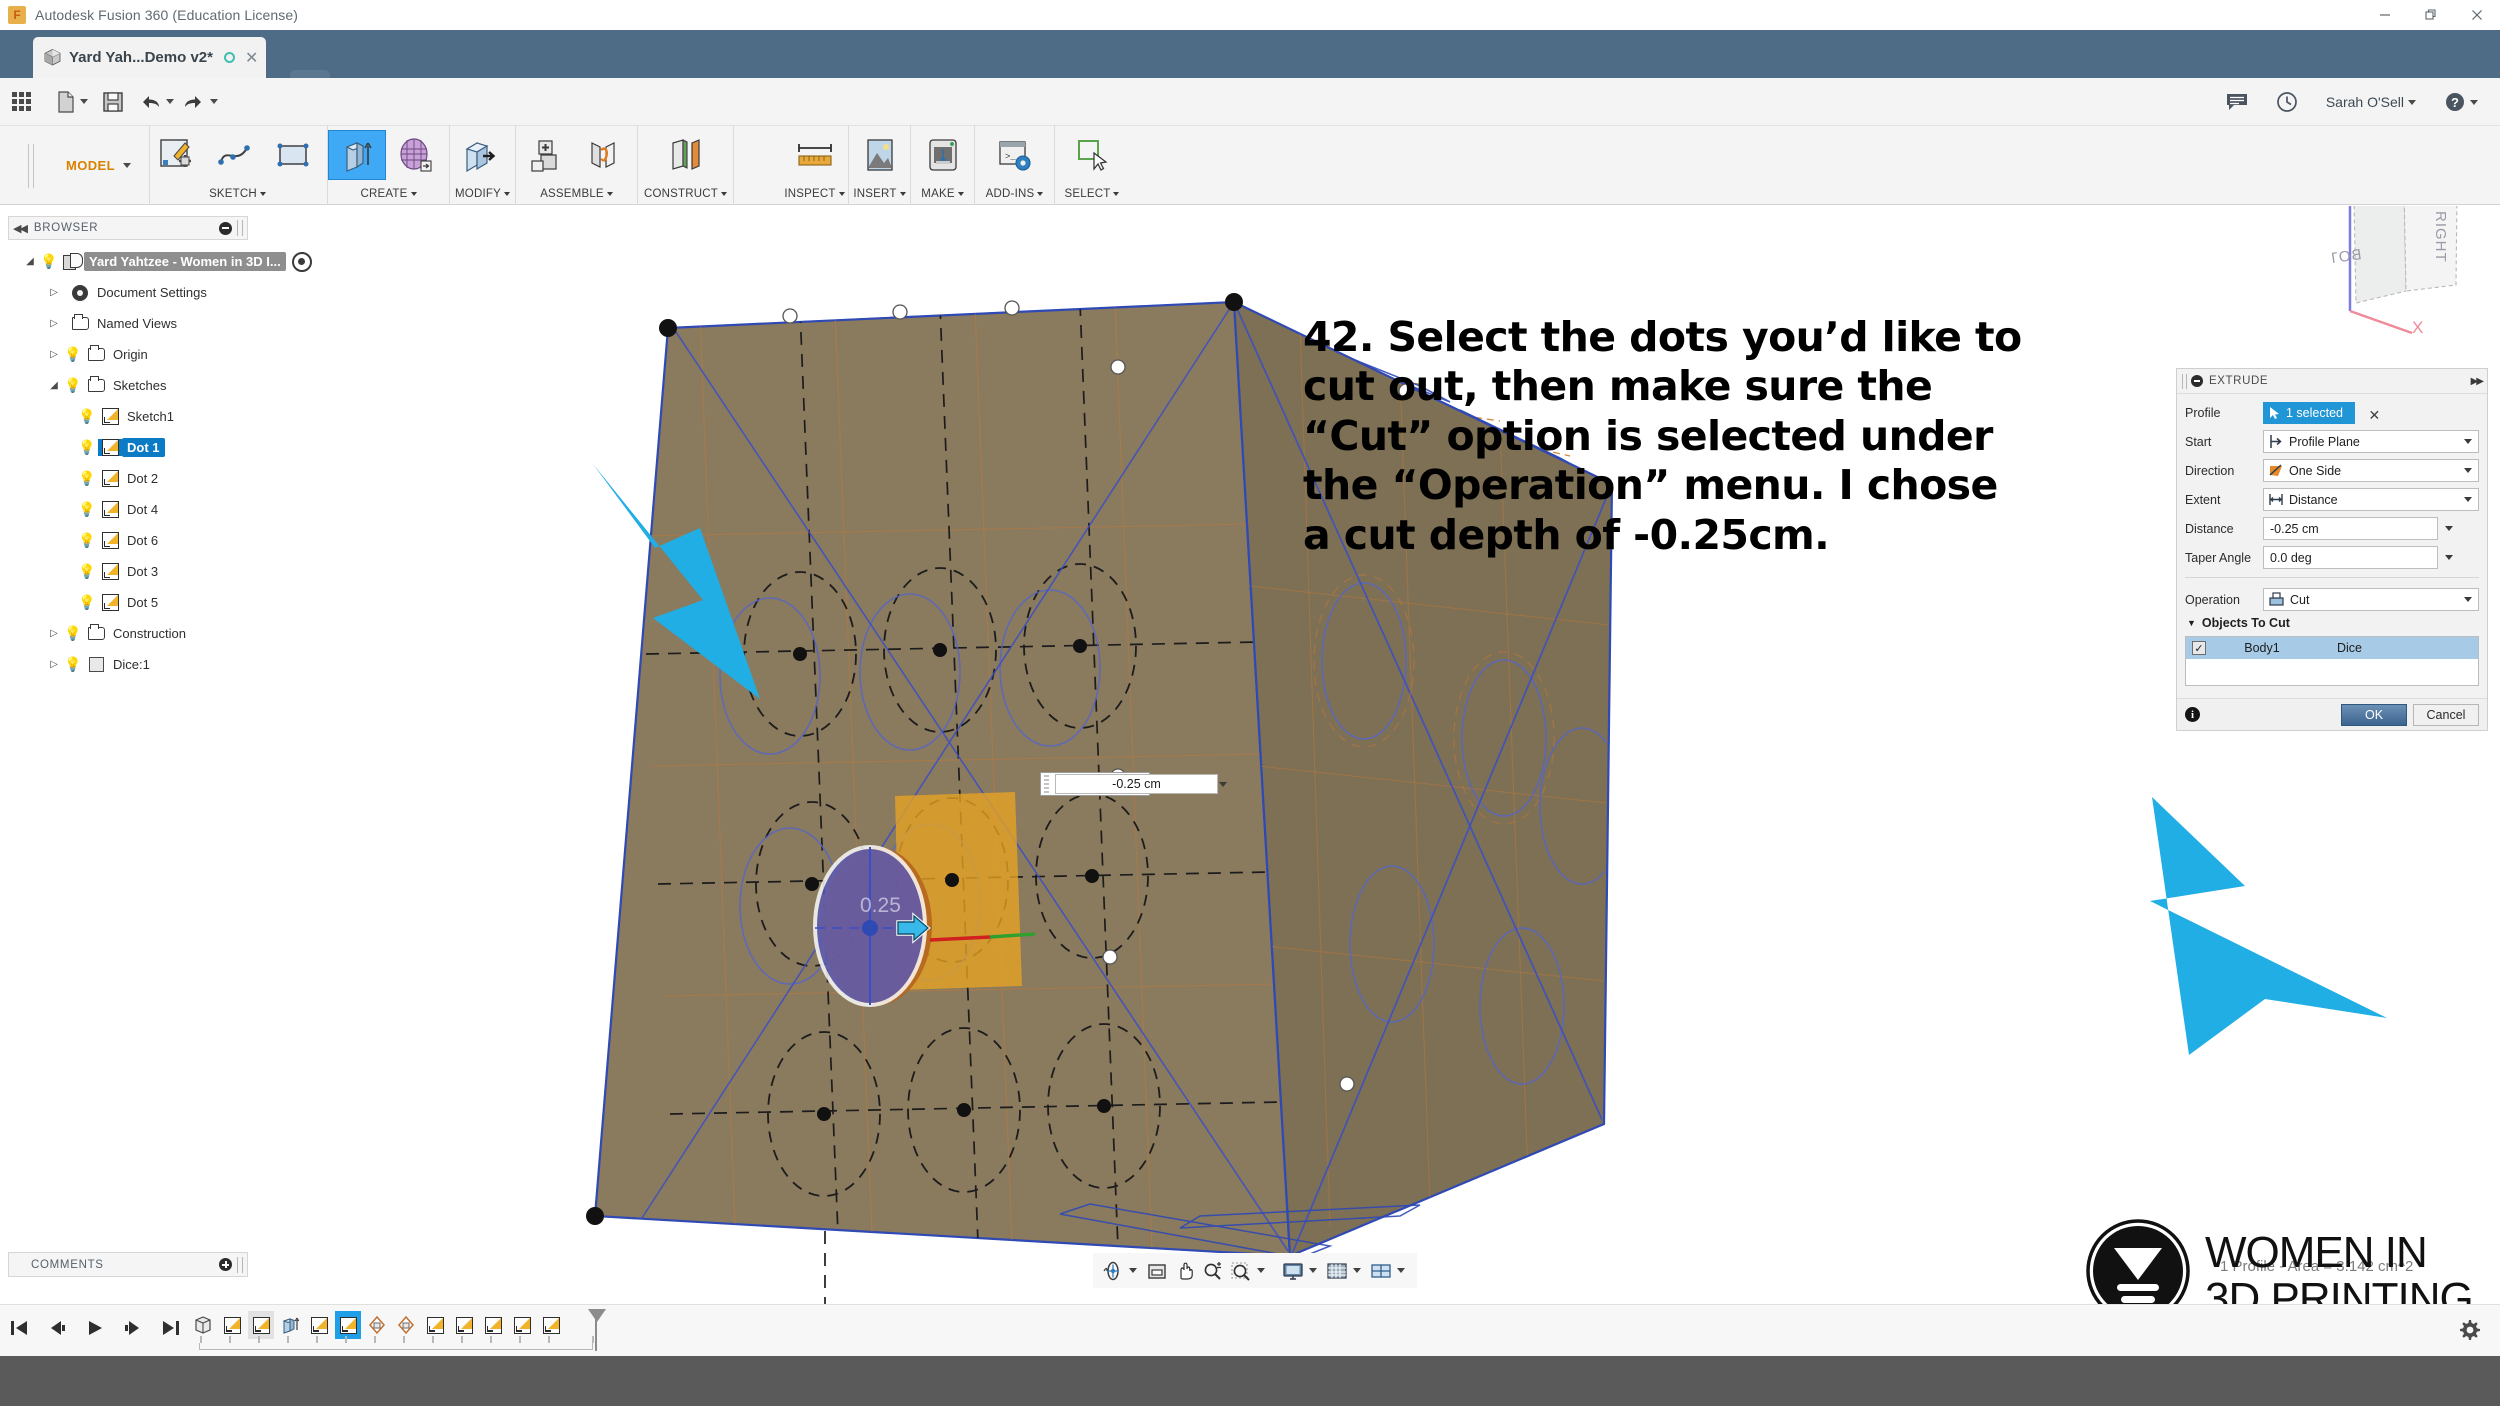 Image resolution: width=2500 pixels, height=1406 pixels. Describe the element at coordinates (177, 155) in the screenshot. I see `create-sketch-button` at that location.